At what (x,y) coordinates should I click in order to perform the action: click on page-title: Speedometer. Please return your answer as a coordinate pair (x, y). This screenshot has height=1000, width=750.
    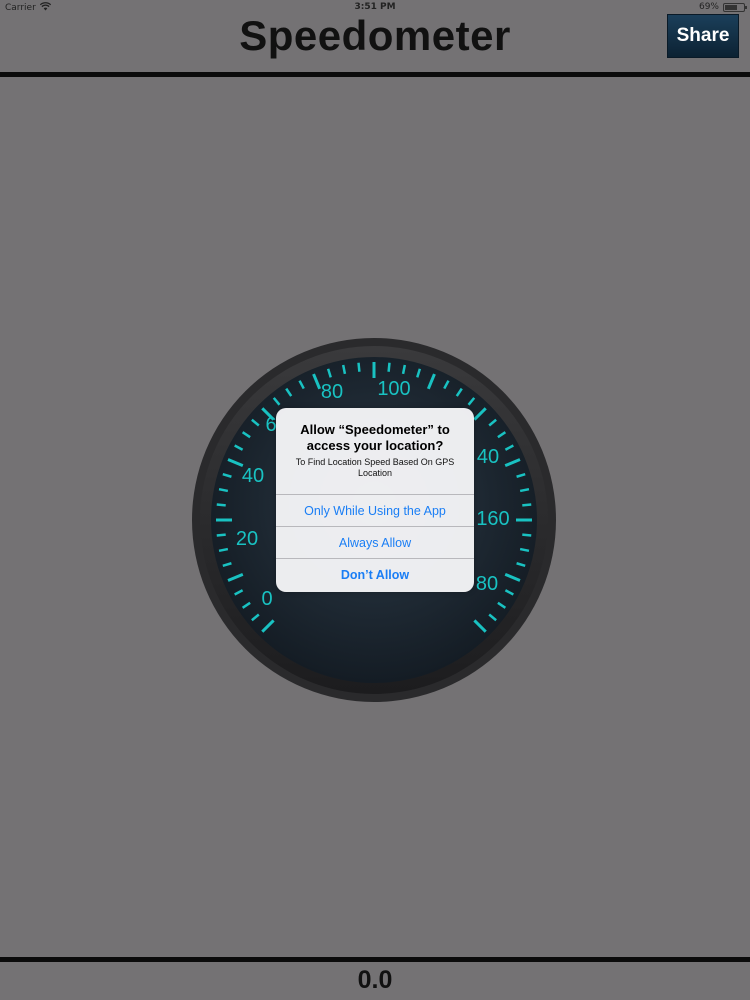
    Looking at the image, I should click on (375, 35).